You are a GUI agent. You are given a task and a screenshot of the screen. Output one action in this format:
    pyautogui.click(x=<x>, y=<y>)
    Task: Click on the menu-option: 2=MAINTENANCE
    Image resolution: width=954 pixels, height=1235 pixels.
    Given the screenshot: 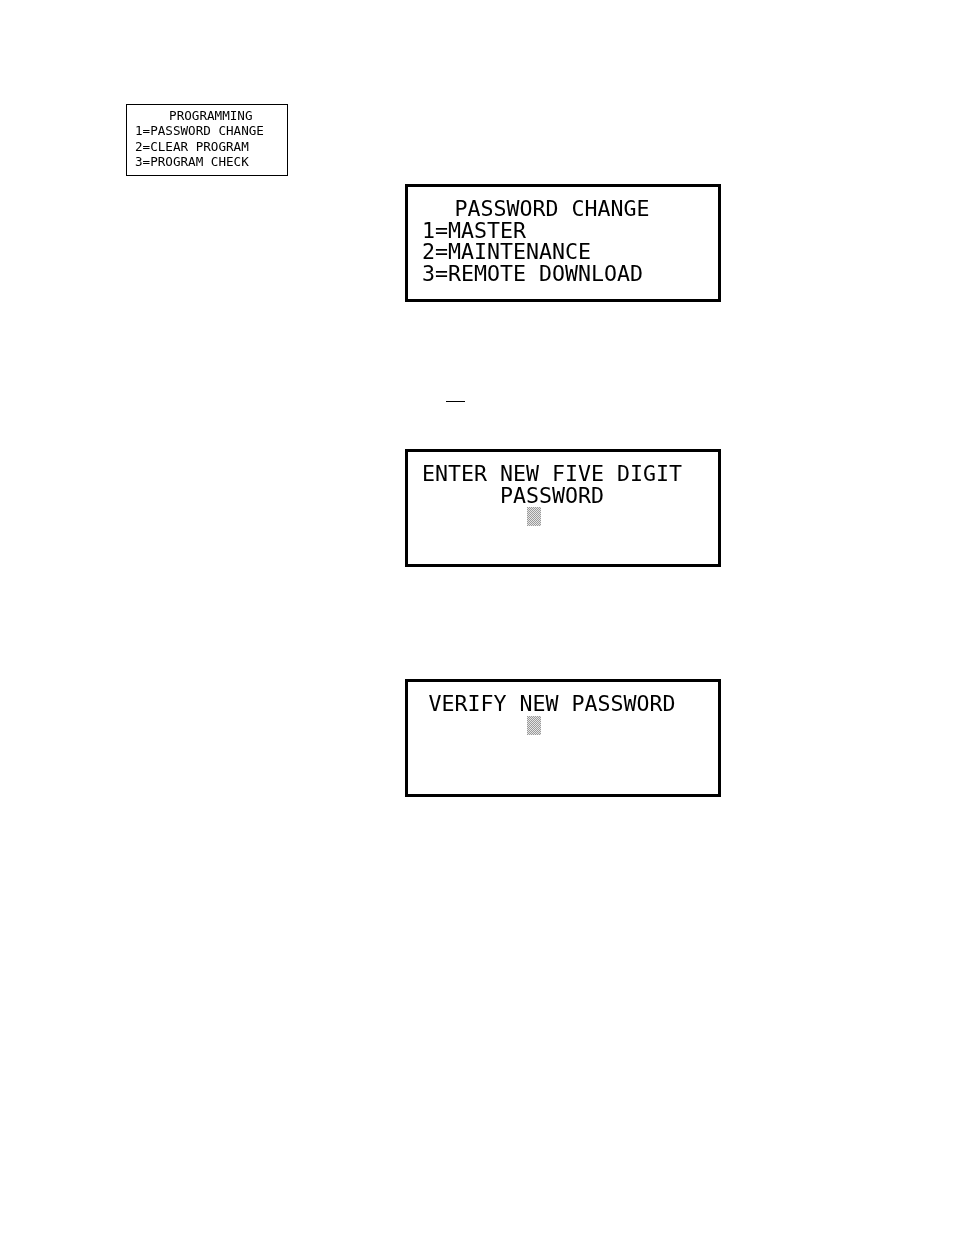 What is the action you would take?
    pyautogui.click(x=552, y=252)
    